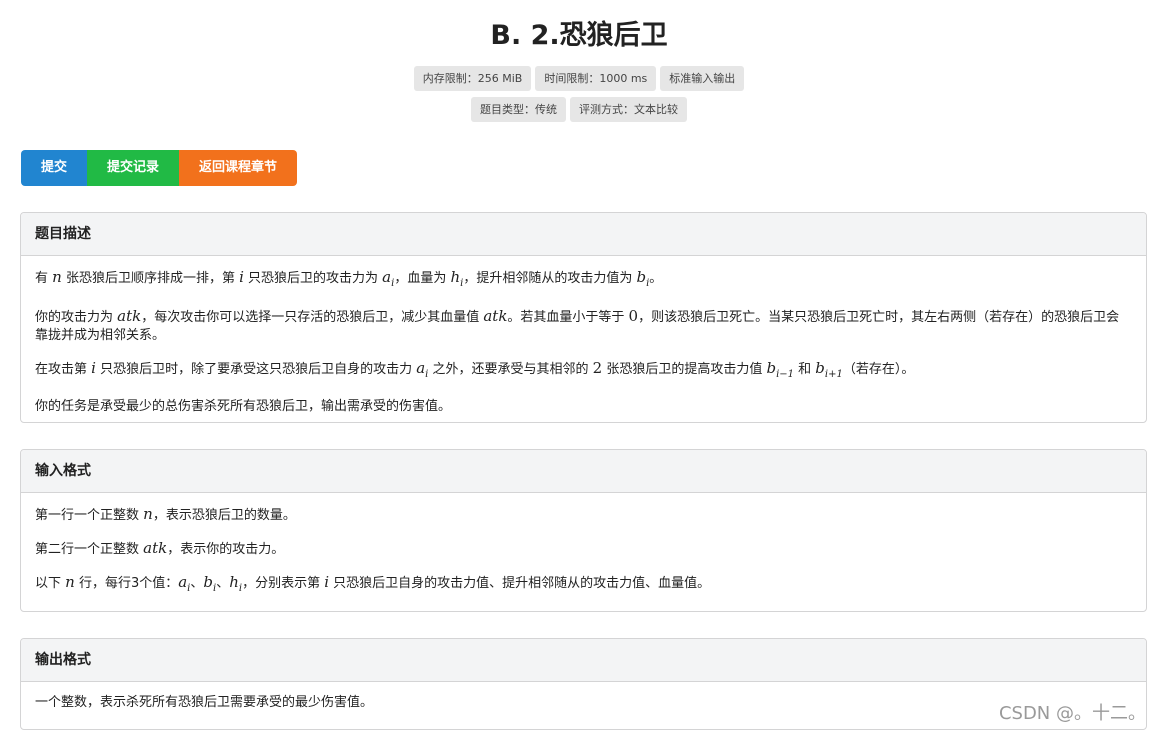  What do you see at coordinates (54, 168) in the screenshot?
I see `submit-button: 提交` at bounding box center [54, 168].